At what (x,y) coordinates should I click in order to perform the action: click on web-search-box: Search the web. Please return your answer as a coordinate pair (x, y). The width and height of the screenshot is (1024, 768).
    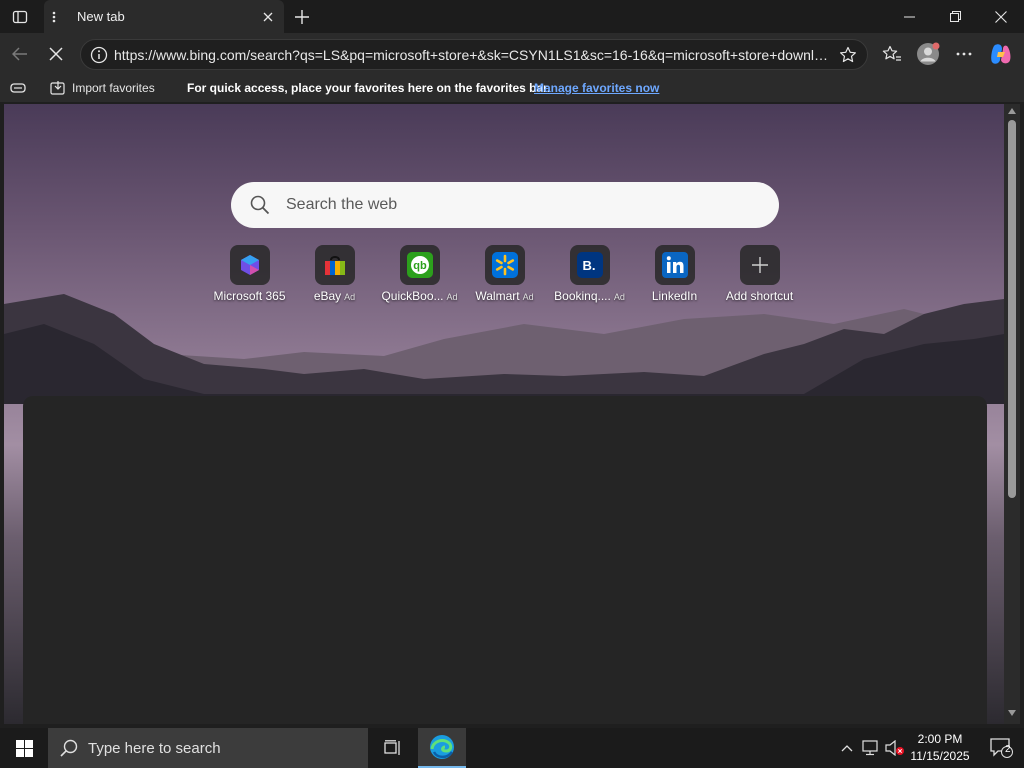
    Looking at the image, I should click on (505, 205).